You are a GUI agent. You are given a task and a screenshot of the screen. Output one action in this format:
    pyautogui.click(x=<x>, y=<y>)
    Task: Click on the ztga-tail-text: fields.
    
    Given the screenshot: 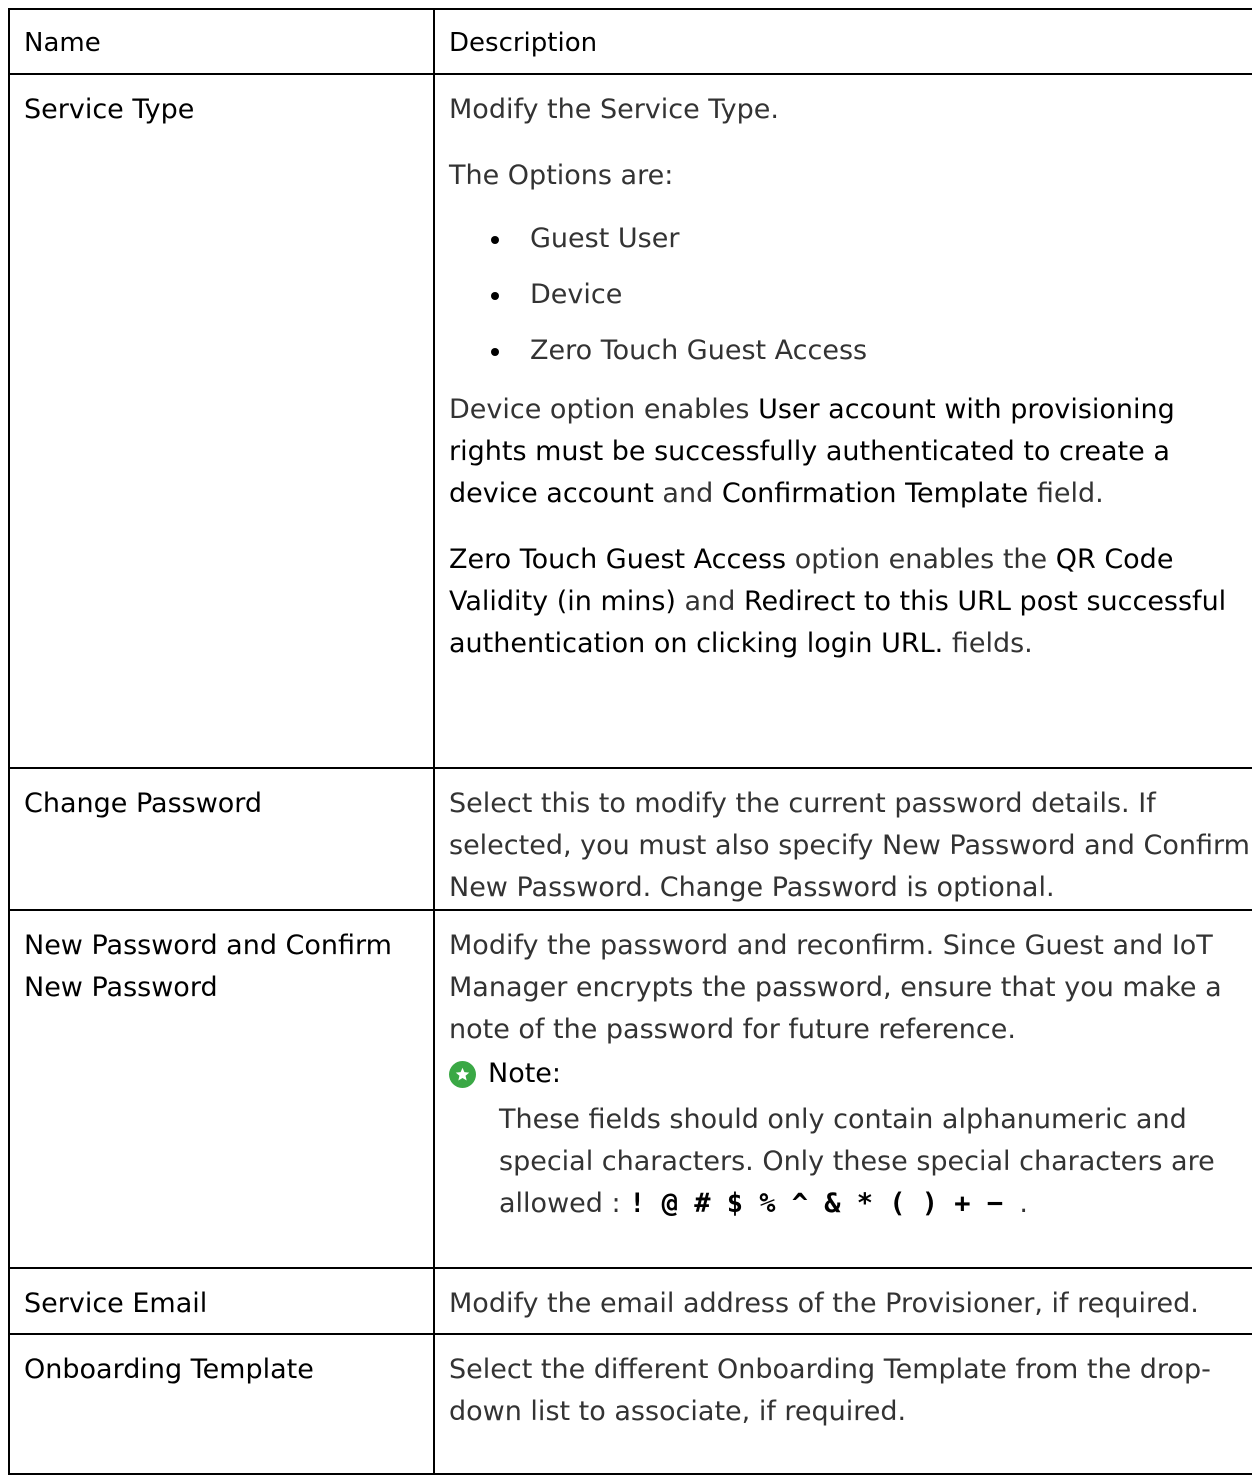 What is the action you would take?
    pyautogui.click(x=988, y=643)
    